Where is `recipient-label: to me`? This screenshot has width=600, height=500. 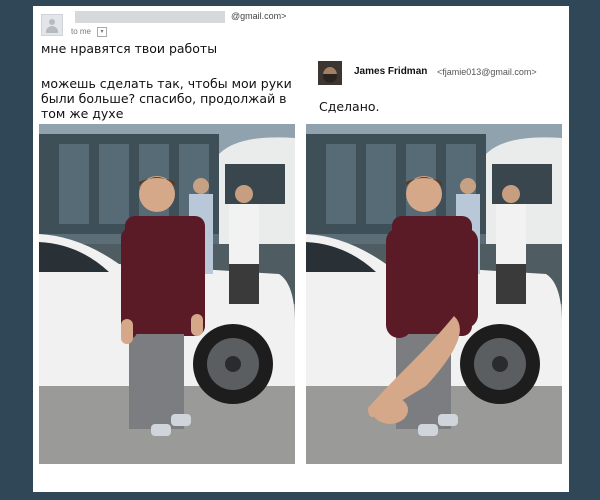
recipient-label: to me is located at coordinates (81, 31).